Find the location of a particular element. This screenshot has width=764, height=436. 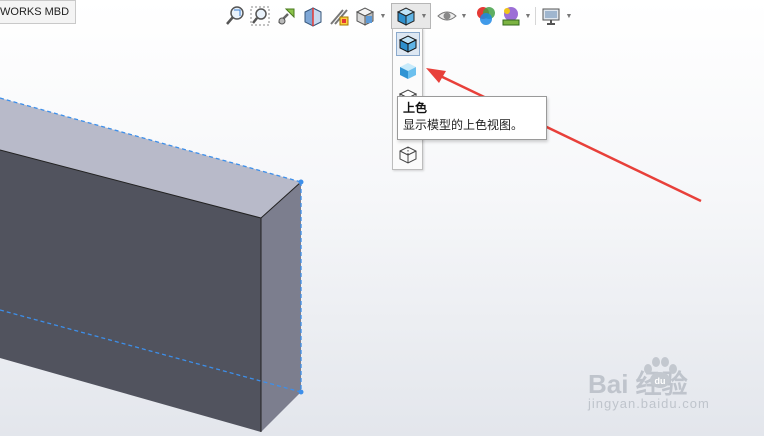

shaded-with-edges-icon is located at coordinates (408, 44).